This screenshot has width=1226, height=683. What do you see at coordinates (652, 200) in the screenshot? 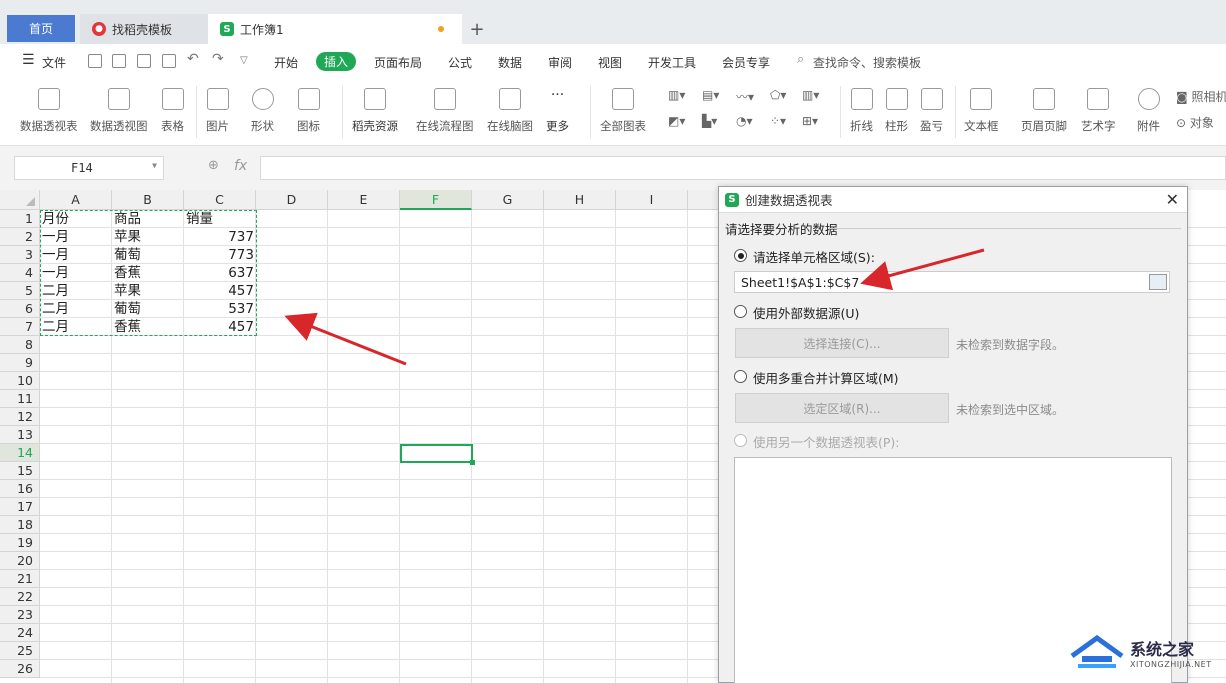
I see `column-header-I: I` at bounding box center [652, 200].